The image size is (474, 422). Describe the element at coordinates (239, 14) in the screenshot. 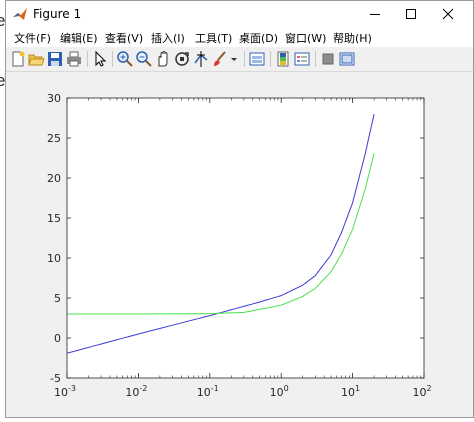

I see `title-bar: Figure 1` at that location.